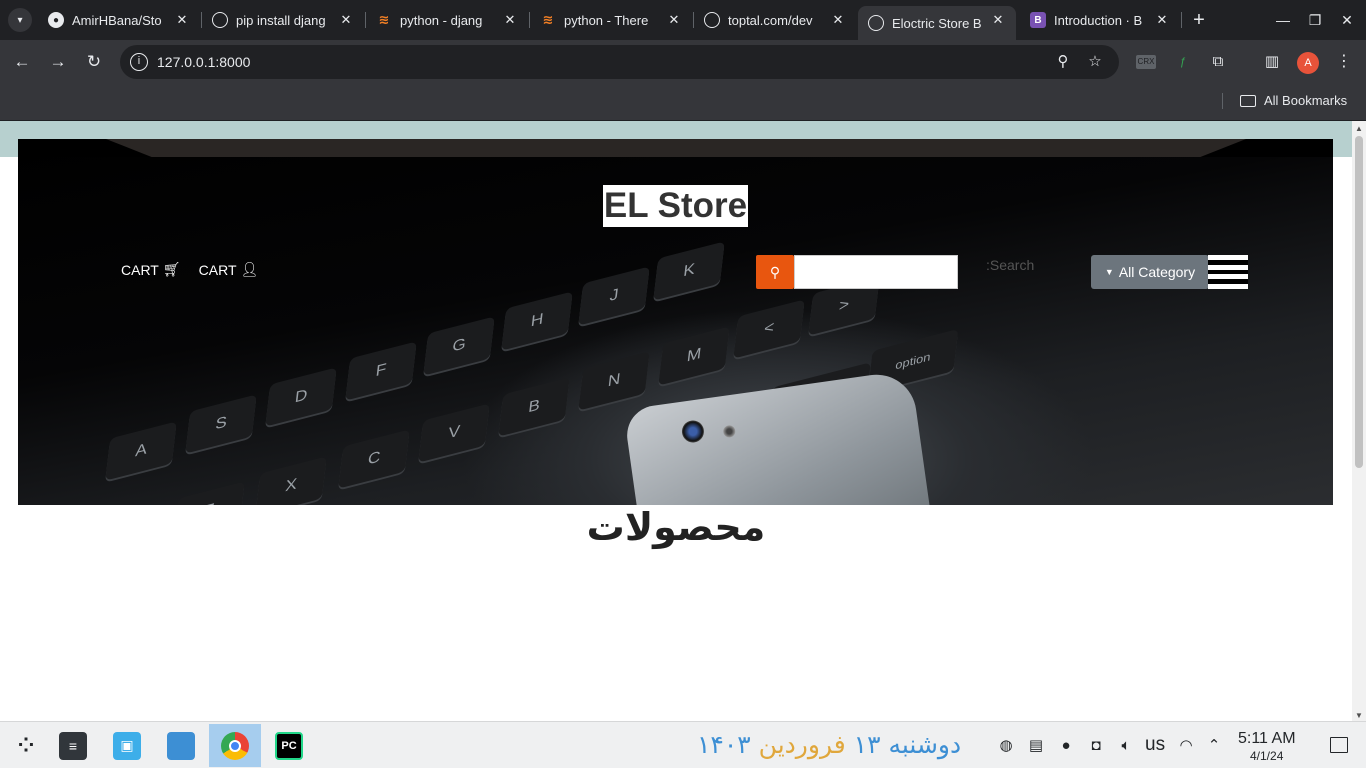  Describe the element at coordinates (221, 424) in the screenshot. I see `key: S` at that location.